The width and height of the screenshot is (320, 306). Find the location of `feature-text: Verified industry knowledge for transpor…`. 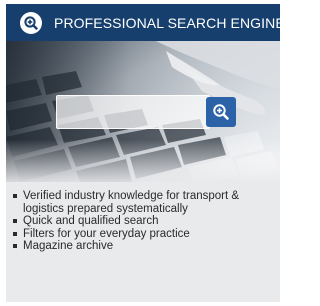

feature-text: Verified industry knowledge for transpor… is located at coordinates (131, 202).